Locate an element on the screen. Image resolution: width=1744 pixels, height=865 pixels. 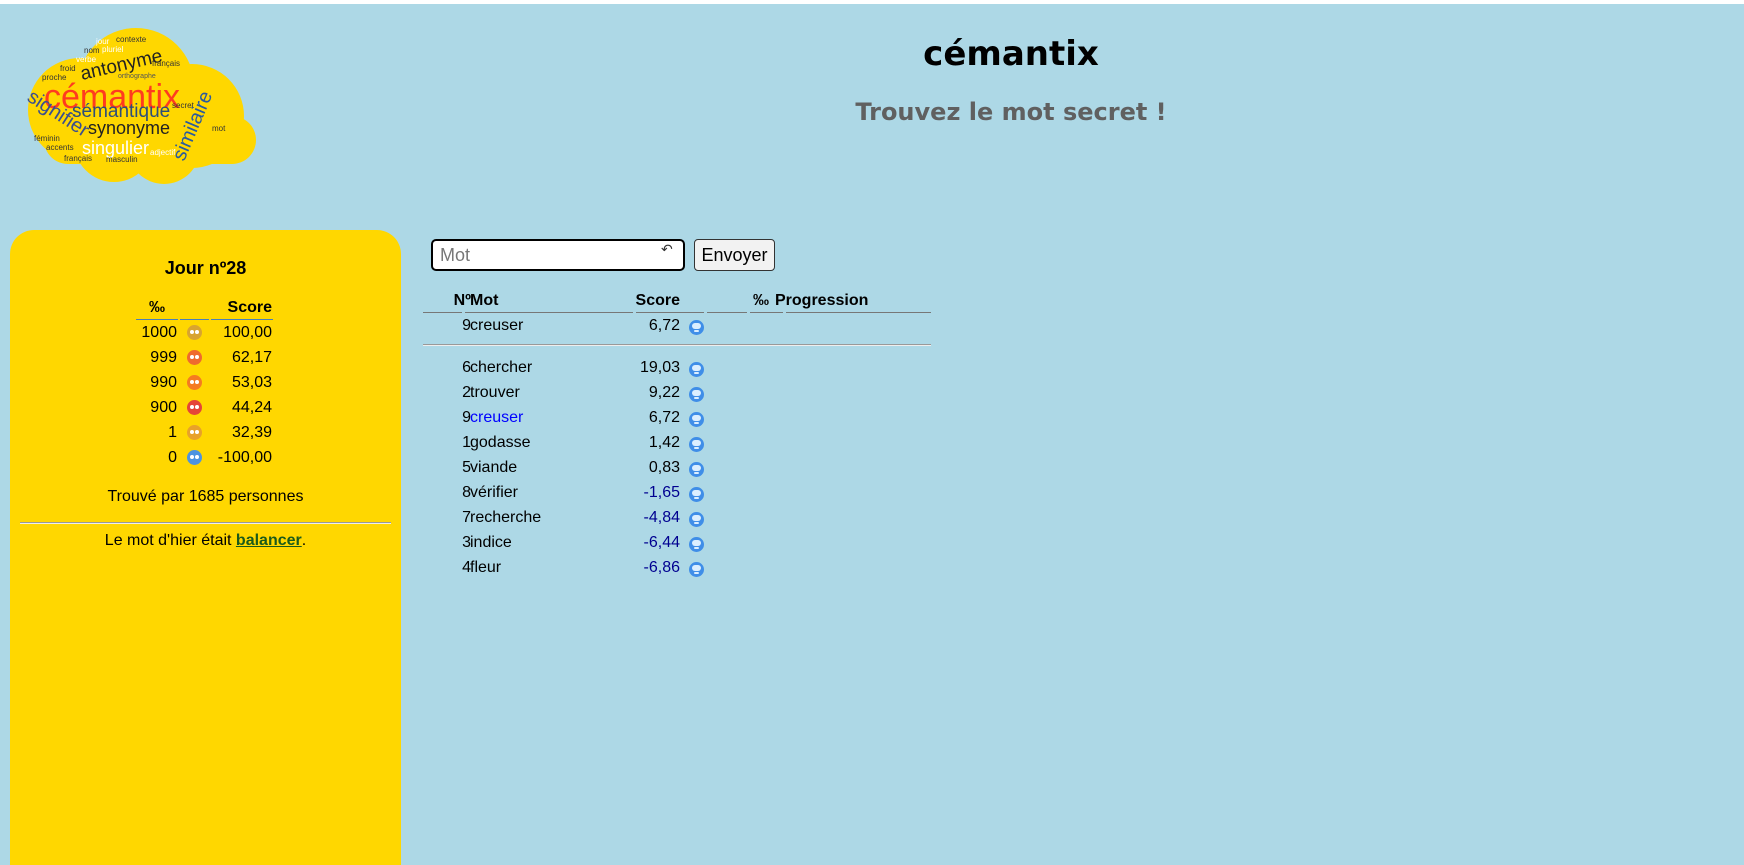
guess-word: viande is located at coordinates (494, 467).